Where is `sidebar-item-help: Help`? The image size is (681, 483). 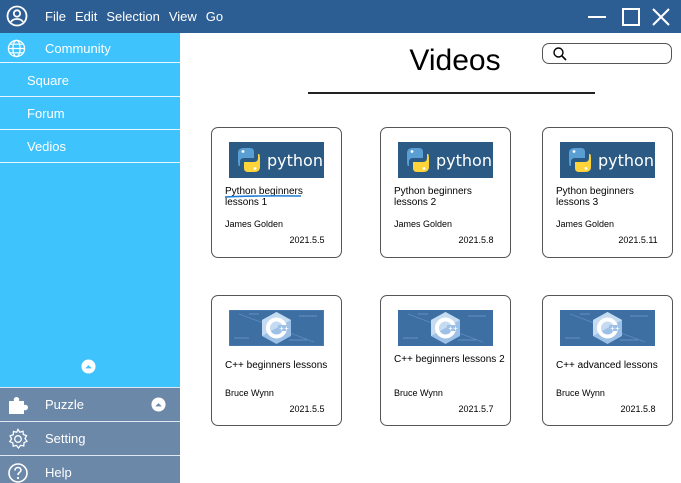 sidebar-item-help: Help is located at coordinates (90, 469).